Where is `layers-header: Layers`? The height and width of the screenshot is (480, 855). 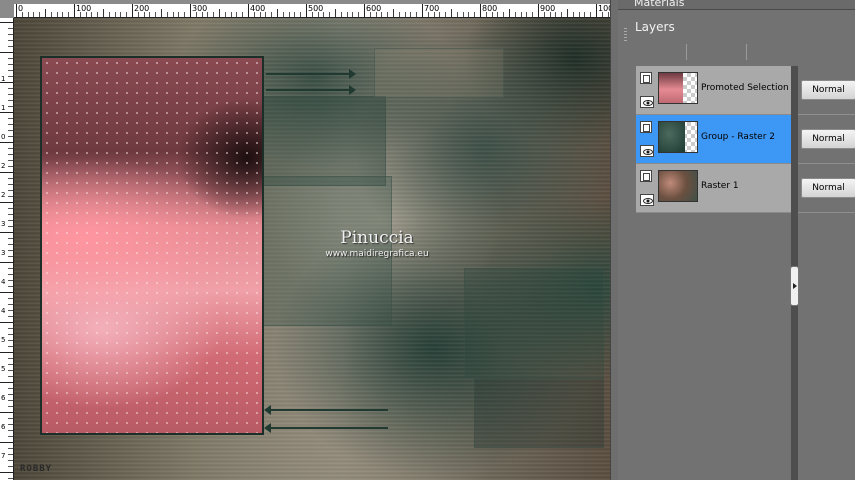
layers-header: Layers is located at coordinates (736, 28).